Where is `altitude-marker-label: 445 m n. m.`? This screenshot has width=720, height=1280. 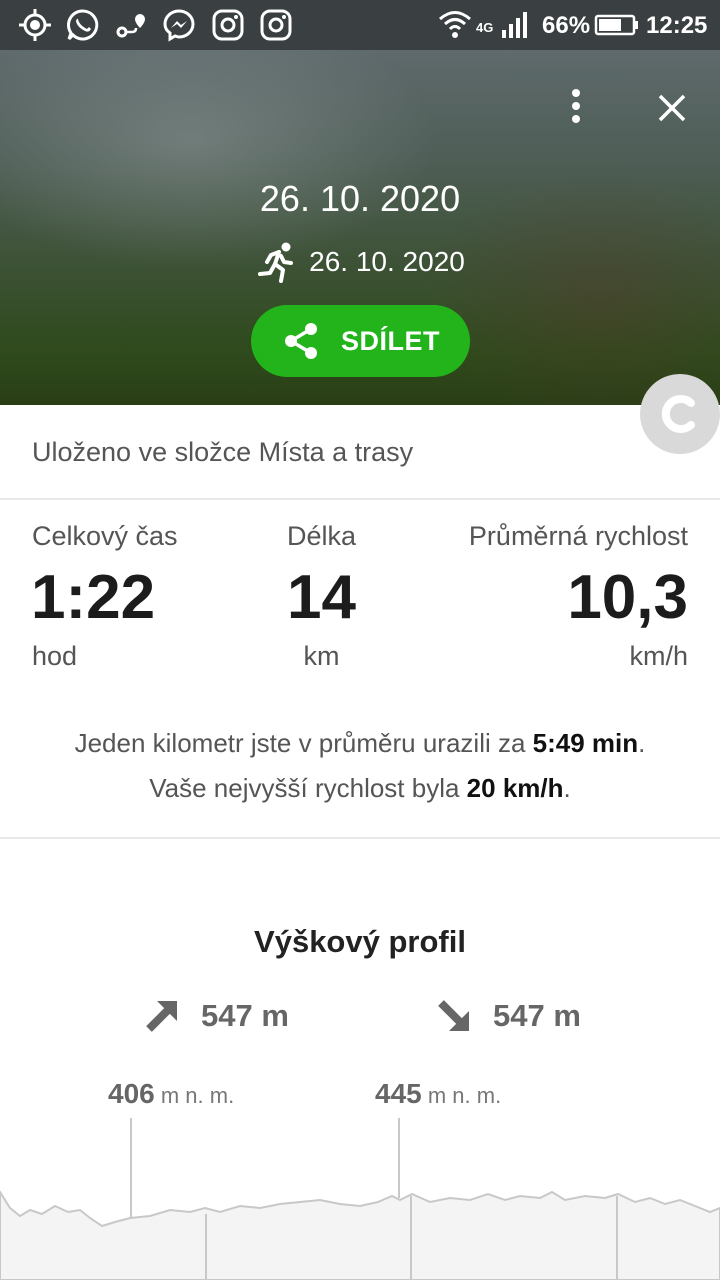 altitude-marker-label: 445 m n. m. is located at coordinates (438, 1093).